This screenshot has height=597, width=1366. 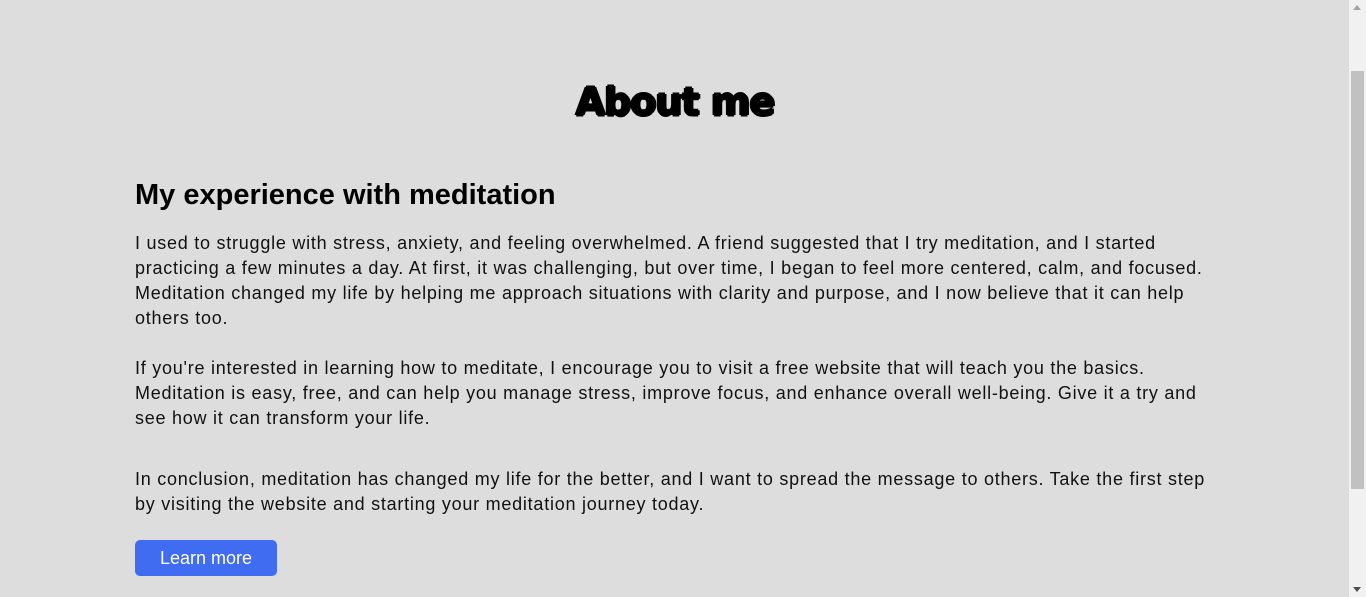 What do you see at coordinates (675, 102) in the screenshot?
I see `page-title: About me` at bounding box center [675, 102].